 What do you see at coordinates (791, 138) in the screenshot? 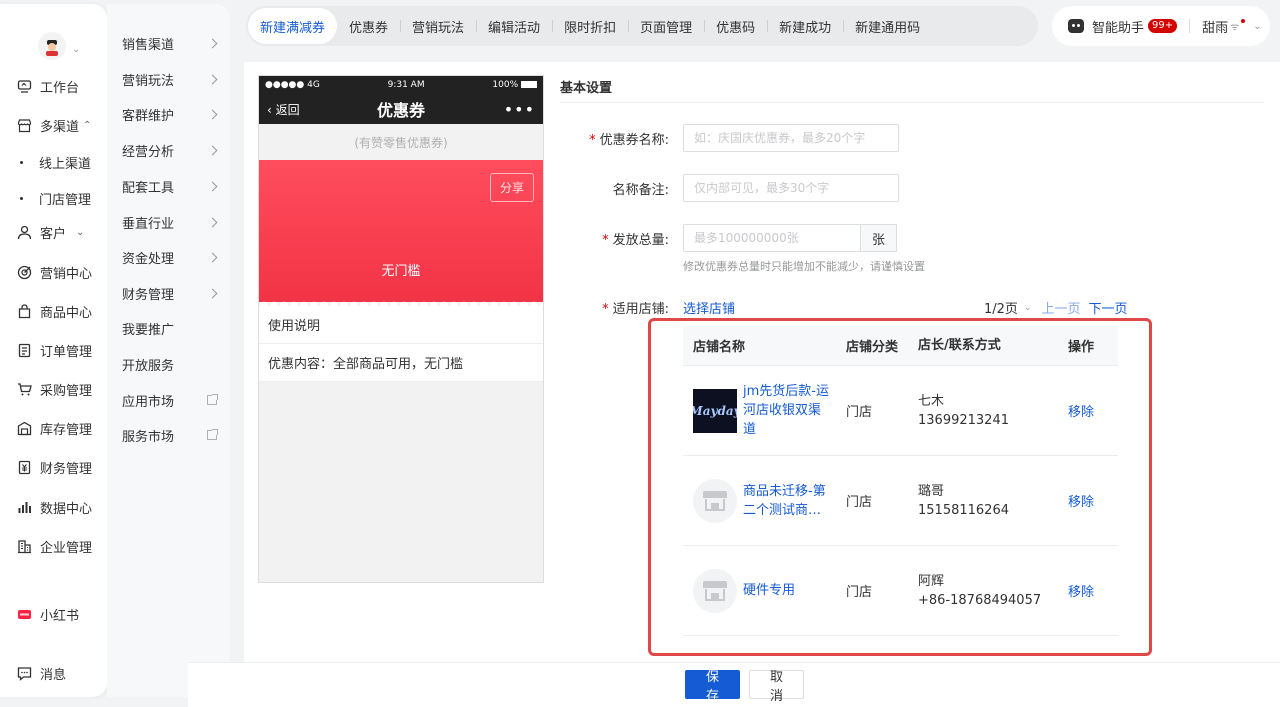
I see `coupon-name-input` at bounding box center [791, 138].